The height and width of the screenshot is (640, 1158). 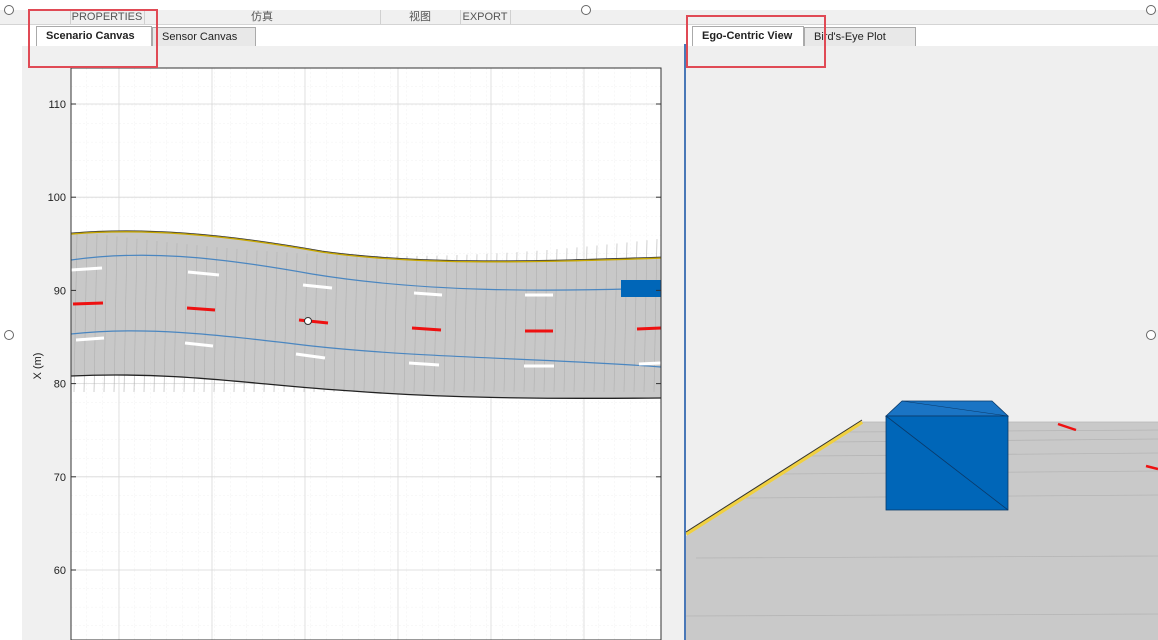 I want to click on toolstrip: PROPERTIES 仿真 视图 EXPORT, so click(x=579, y=17).